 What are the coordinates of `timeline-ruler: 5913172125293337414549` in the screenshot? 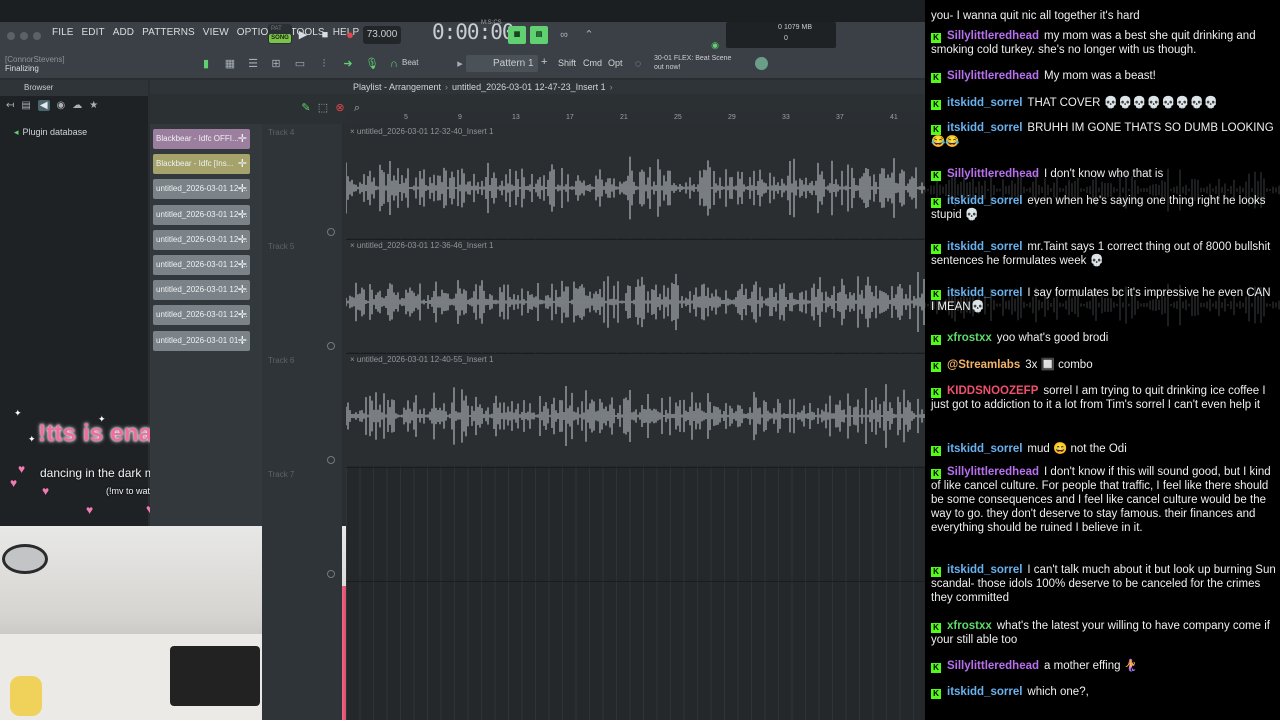 It's located at (676, 119).